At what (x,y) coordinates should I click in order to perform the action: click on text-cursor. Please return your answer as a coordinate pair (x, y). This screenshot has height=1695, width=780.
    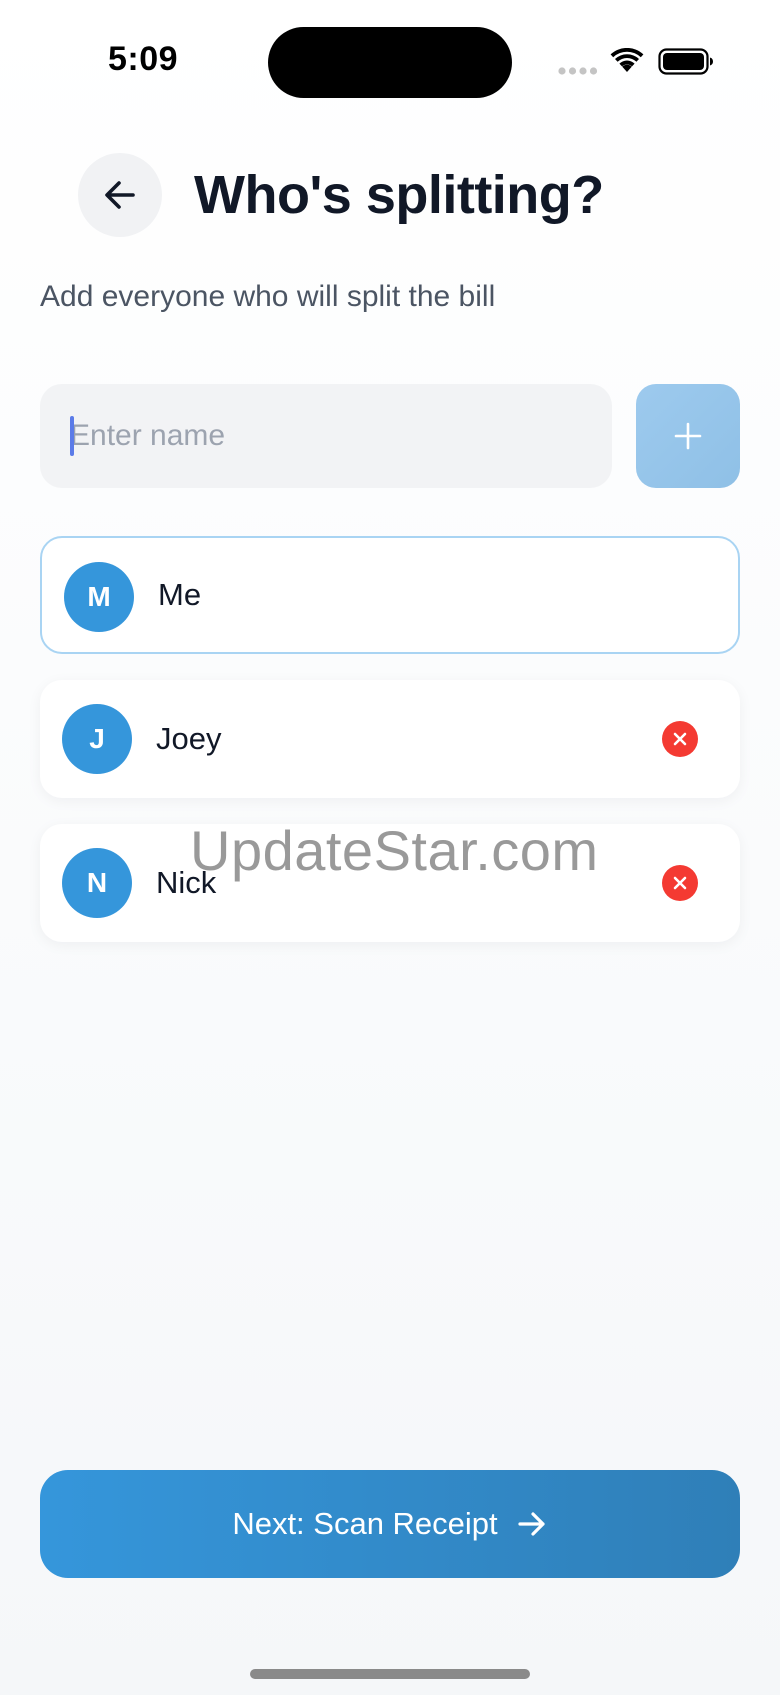
    Looking at the image, I should click on (72, 436).